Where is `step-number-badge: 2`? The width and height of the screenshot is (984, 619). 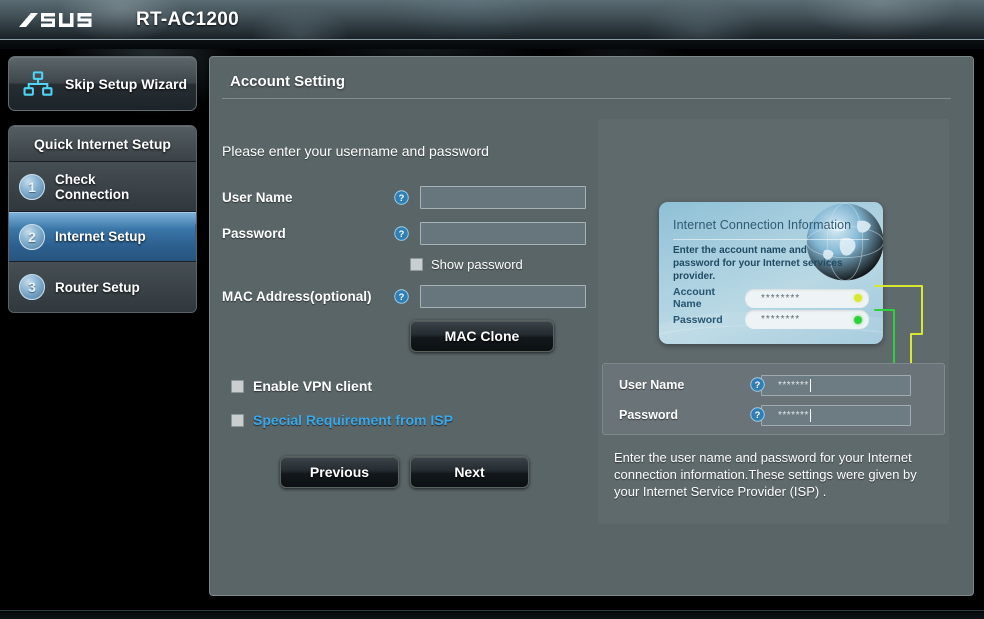 step-number-badge: 2 is located at coordinates (32, 236).